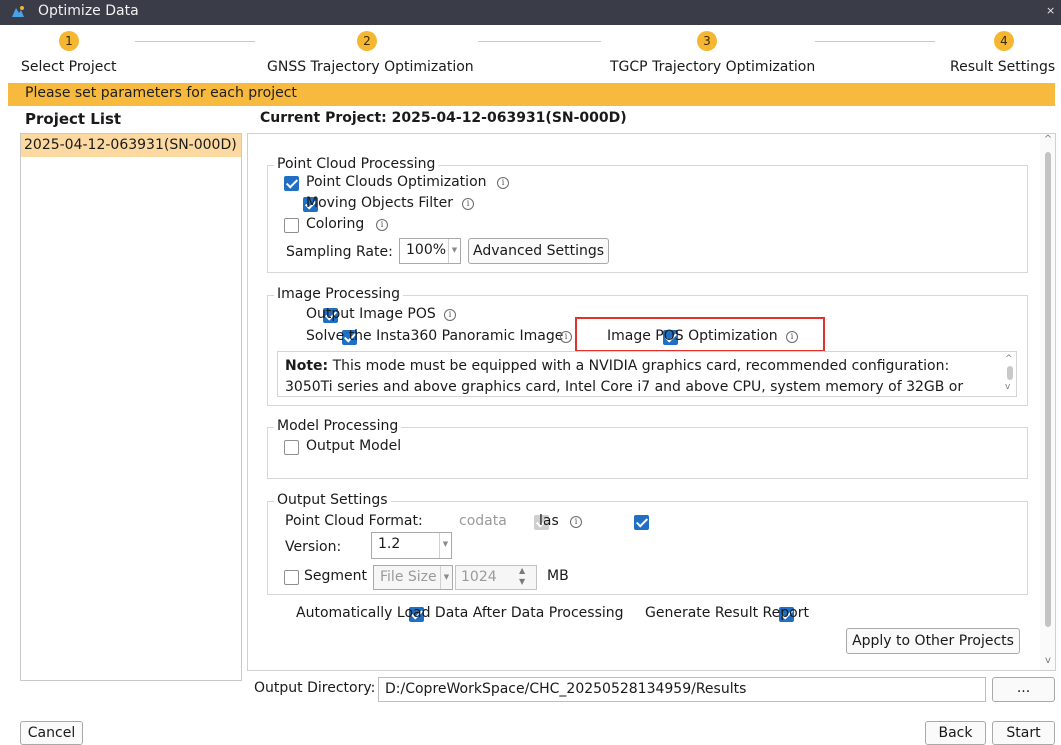 This screenshot has width=1061, height=745. I want to click on point-cloud-group-title: Point Cloud Processing, so click(356, 164).